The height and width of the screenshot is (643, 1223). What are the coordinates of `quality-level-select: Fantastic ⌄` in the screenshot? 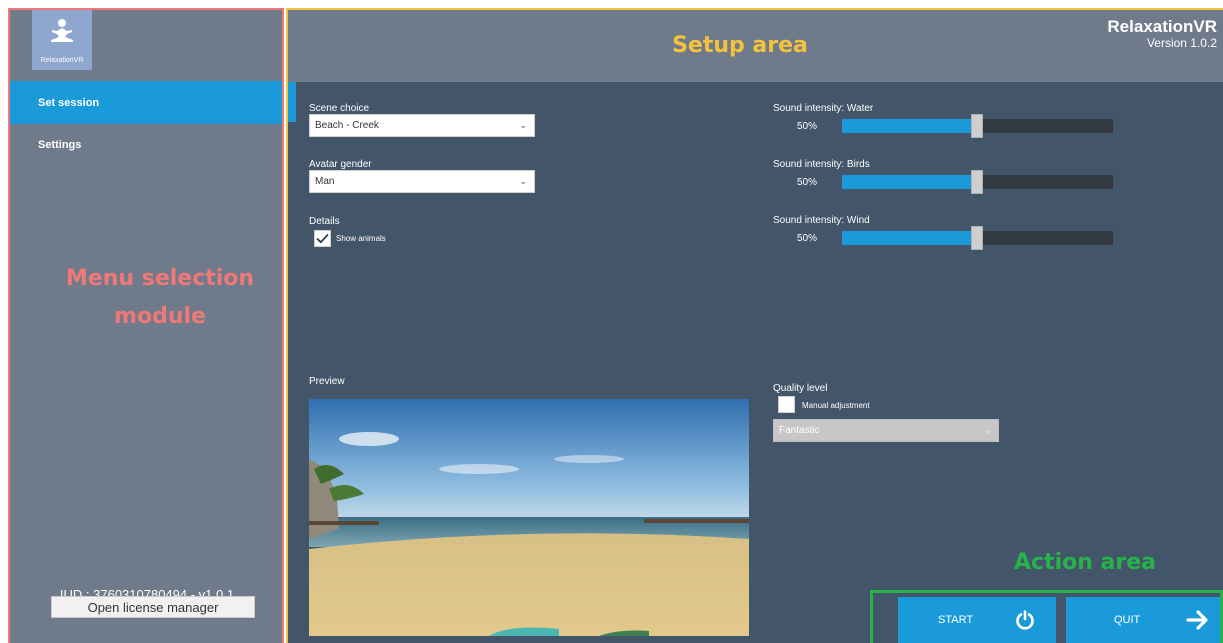 It's located at (886, 430).